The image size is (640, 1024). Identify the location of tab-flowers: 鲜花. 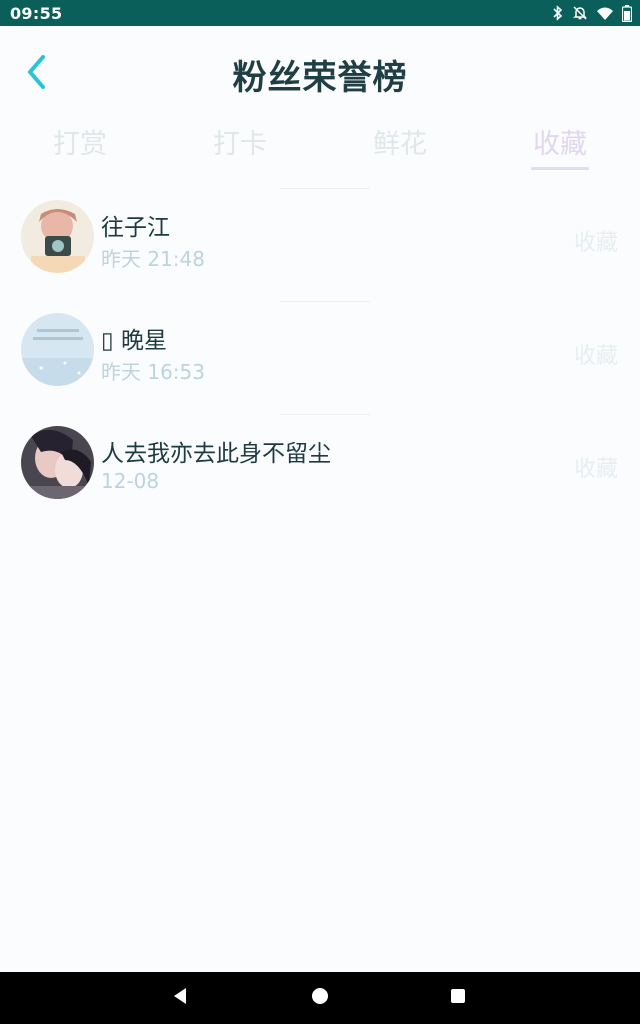
(400, 145).